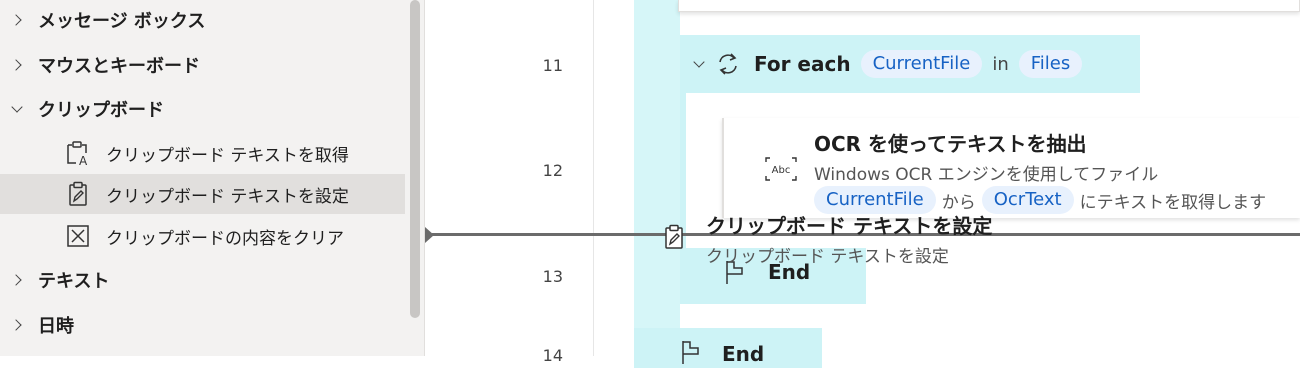 Image resolution: width=1300 pixels, height=368 pixels. What do you see at coordinates (225, 238) in the screenshot?
I see `action-label: クリップボードの内容をクリア` at bounding box center [225, 238].